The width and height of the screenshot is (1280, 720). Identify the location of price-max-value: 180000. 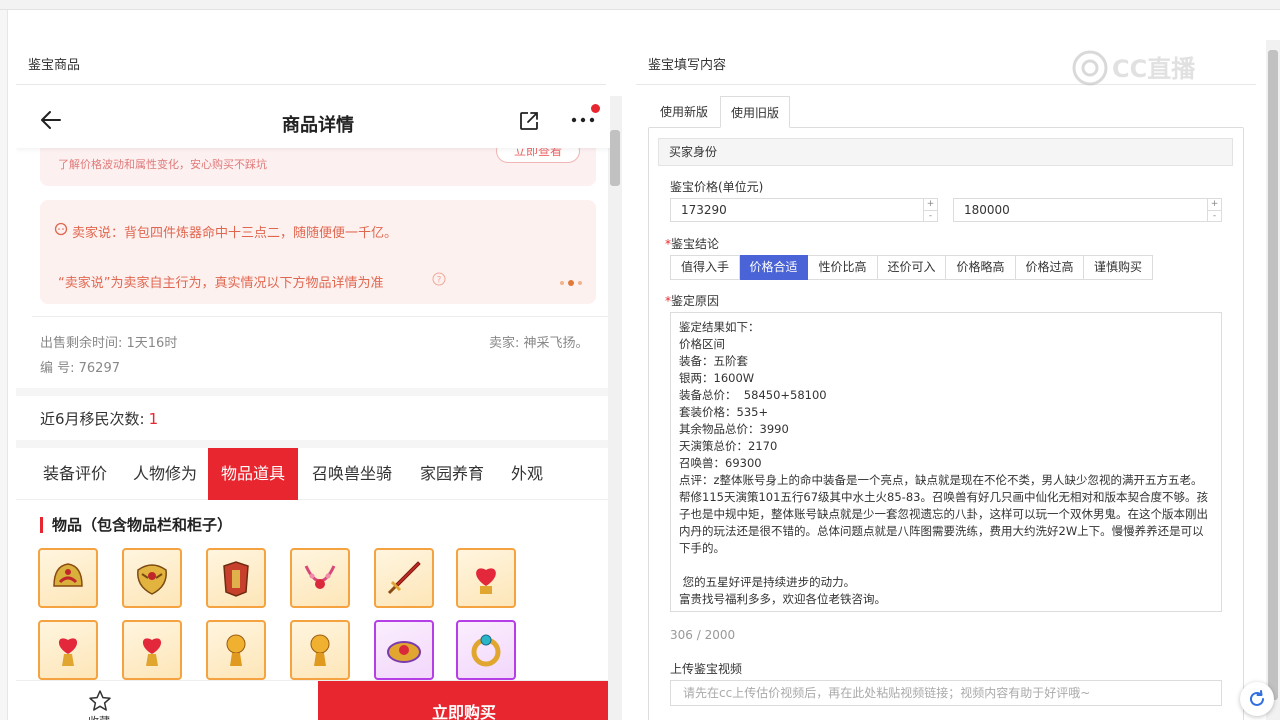
(987, 210).